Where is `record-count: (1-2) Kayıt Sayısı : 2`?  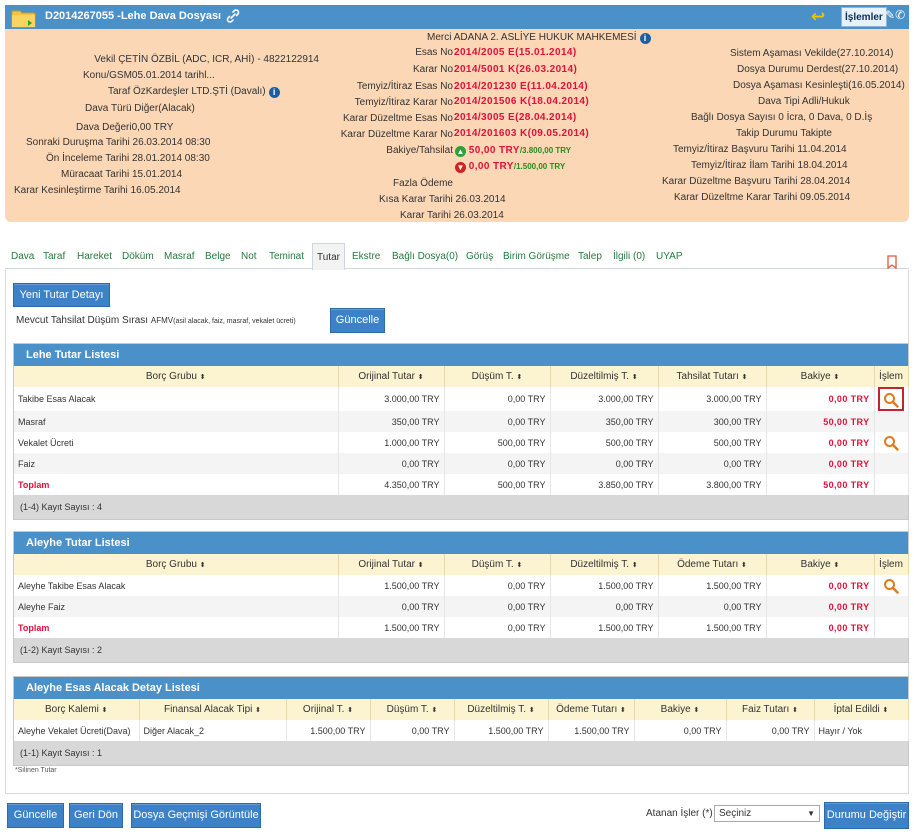 record-count: (1-2) Kayıt Sayısı : 2 is located at coordinates (461, 650).